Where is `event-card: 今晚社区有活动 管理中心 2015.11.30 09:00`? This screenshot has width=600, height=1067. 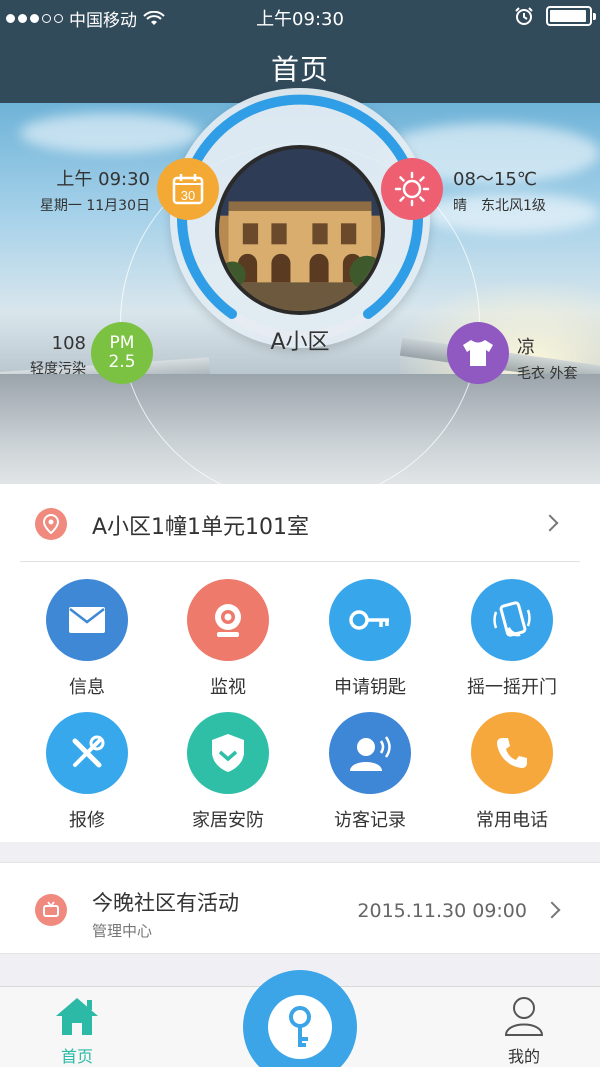
event-card: 今晚社区有活动 管理中心 2015.11.30 09:00 is located at coordinates (300, 908).